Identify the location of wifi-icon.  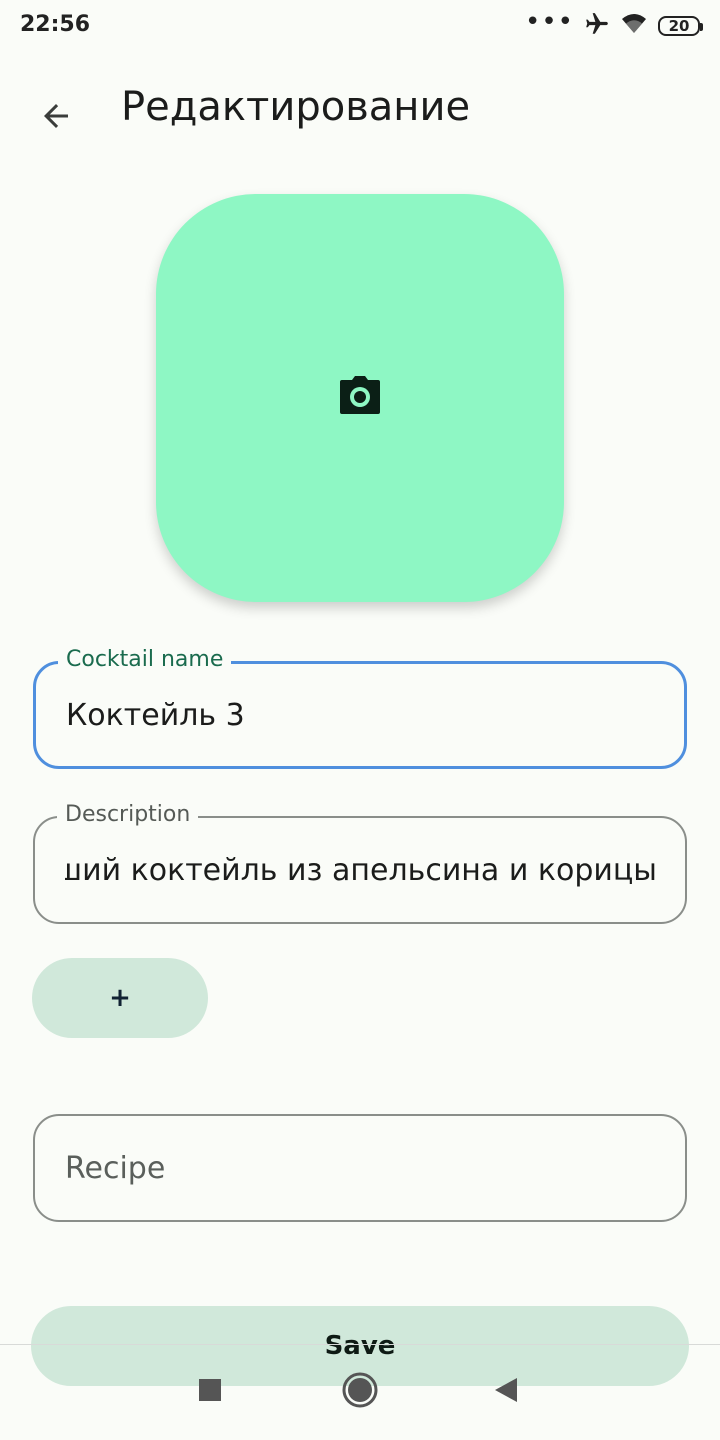
(634, 26).